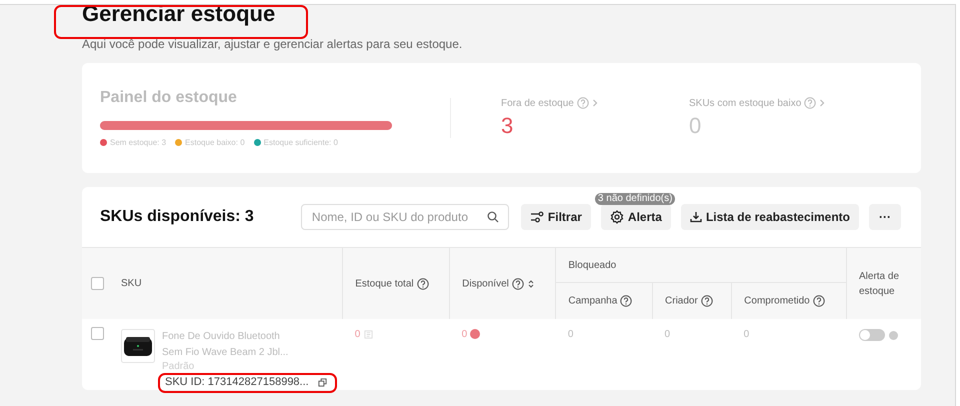  What do you see at coordinates (507, 126) in the screenshot?
I see `stat-value: 3` at bounding box center [507, 126].